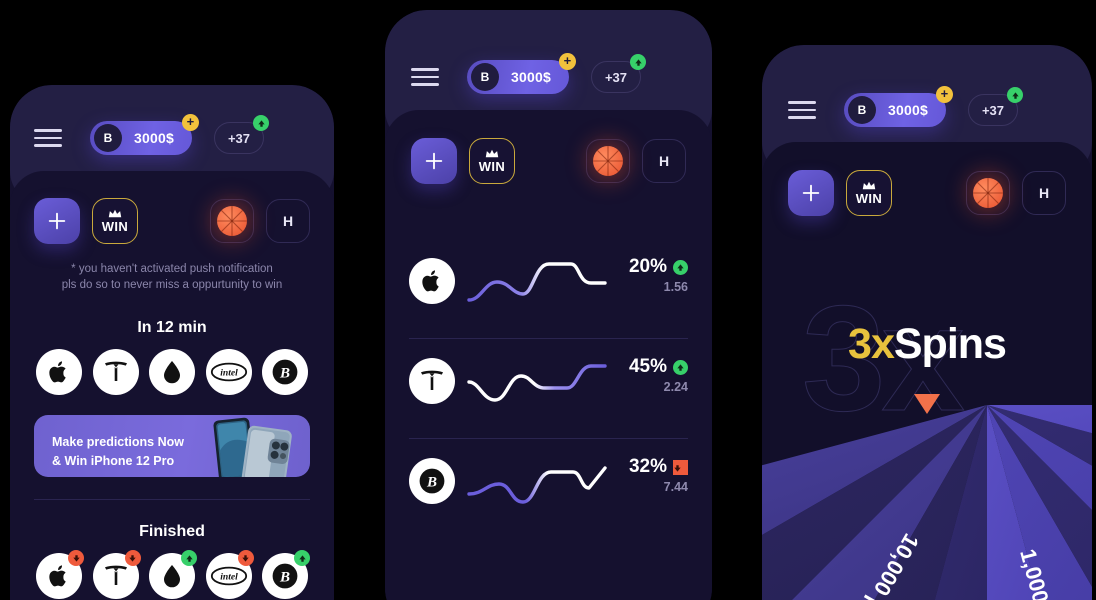  What do you see at coordinates (927, 193) in the screenshot?
I see `phone3-action-row: WIN H` at bounding box center [927, 193].